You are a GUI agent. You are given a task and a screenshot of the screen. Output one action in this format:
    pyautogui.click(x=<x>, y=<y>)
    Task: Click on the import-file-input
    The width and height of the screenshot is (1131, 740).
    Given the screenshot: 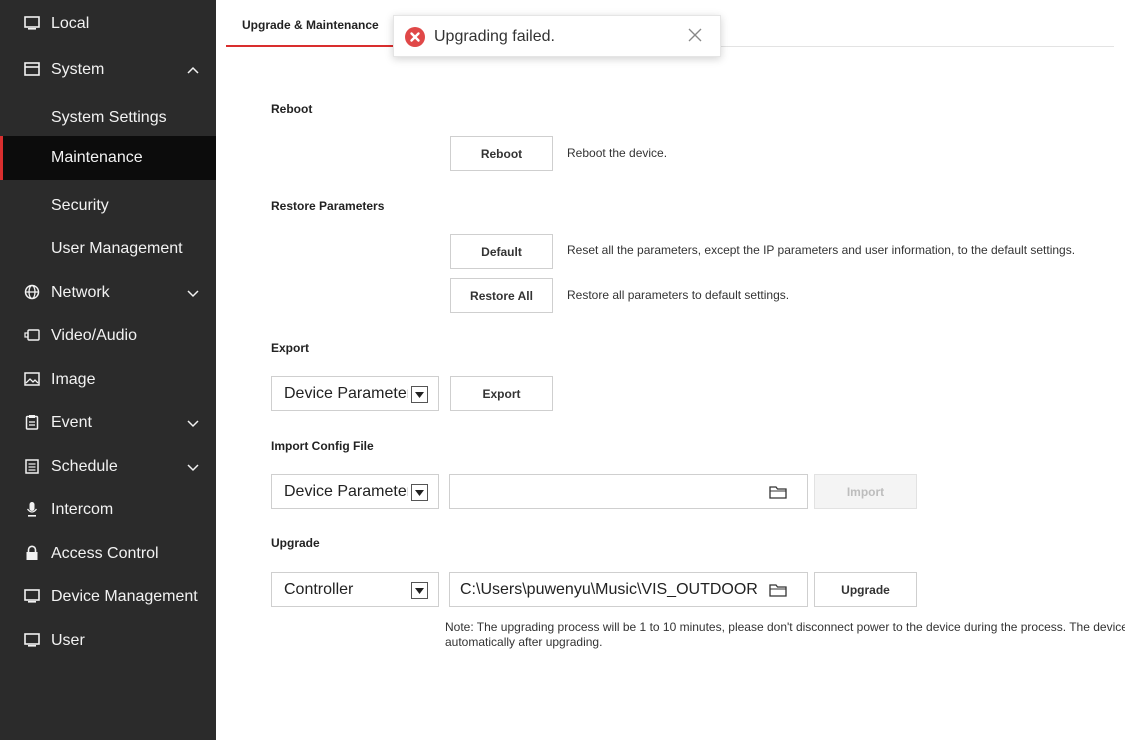 What is the action you would take?
    pyautogui.click(x=628, y=491)
    